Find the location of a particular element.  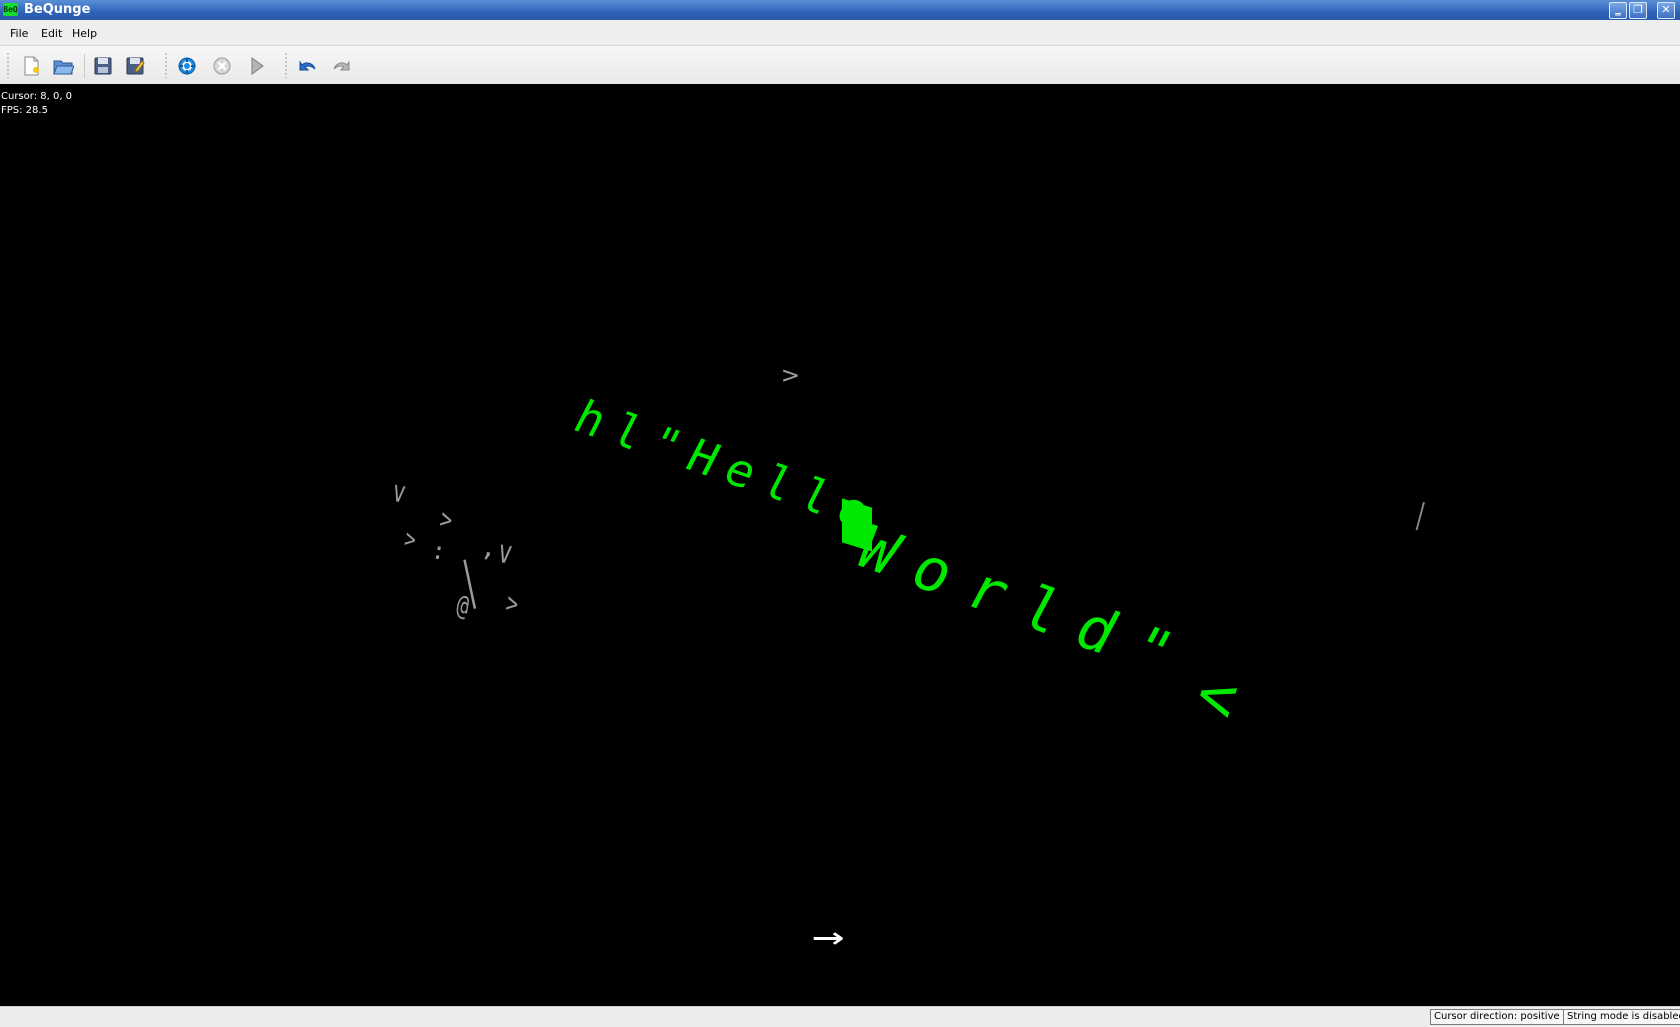

new-file-icon is located at coordinates (31, 66).